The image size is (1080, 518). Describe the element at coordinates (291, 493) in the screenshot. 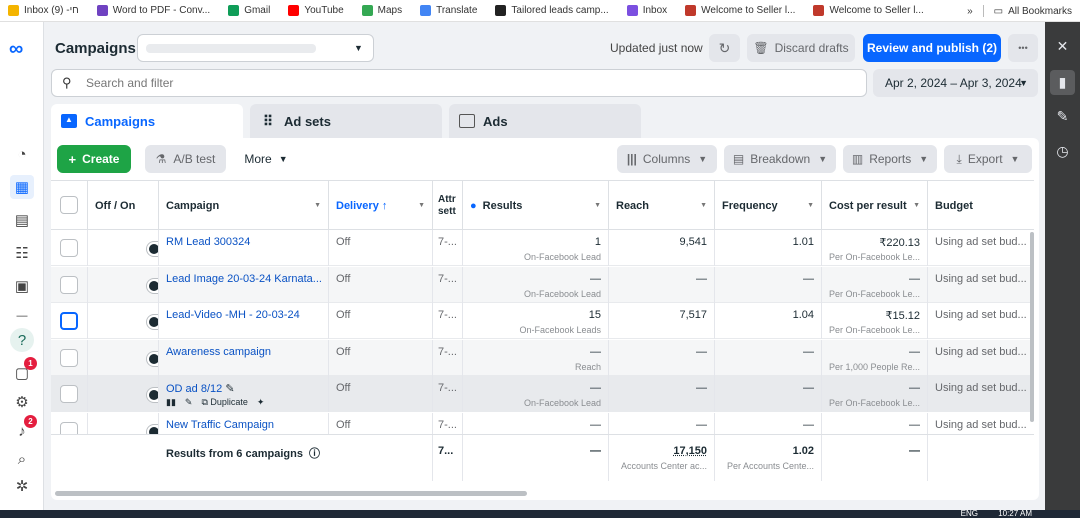

I see `horizontal-scrollbar` at that location.